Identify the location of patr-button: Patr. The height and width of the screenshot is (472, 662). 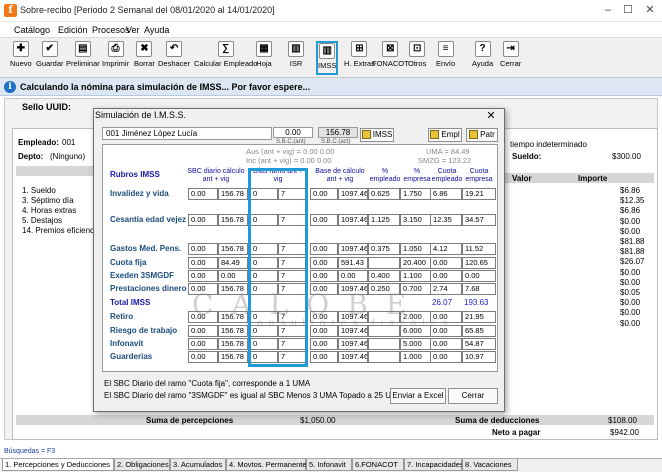
(482, 135).